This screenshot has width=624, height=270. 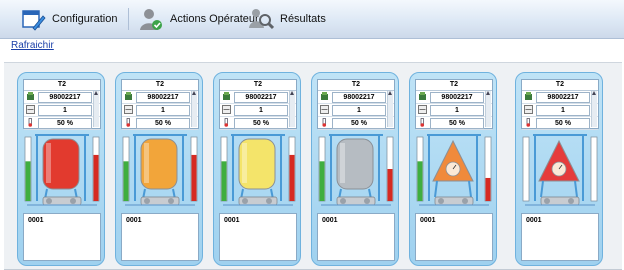 I want to click on tab-configuration-label: Configuration, so click(x=85, y=19).